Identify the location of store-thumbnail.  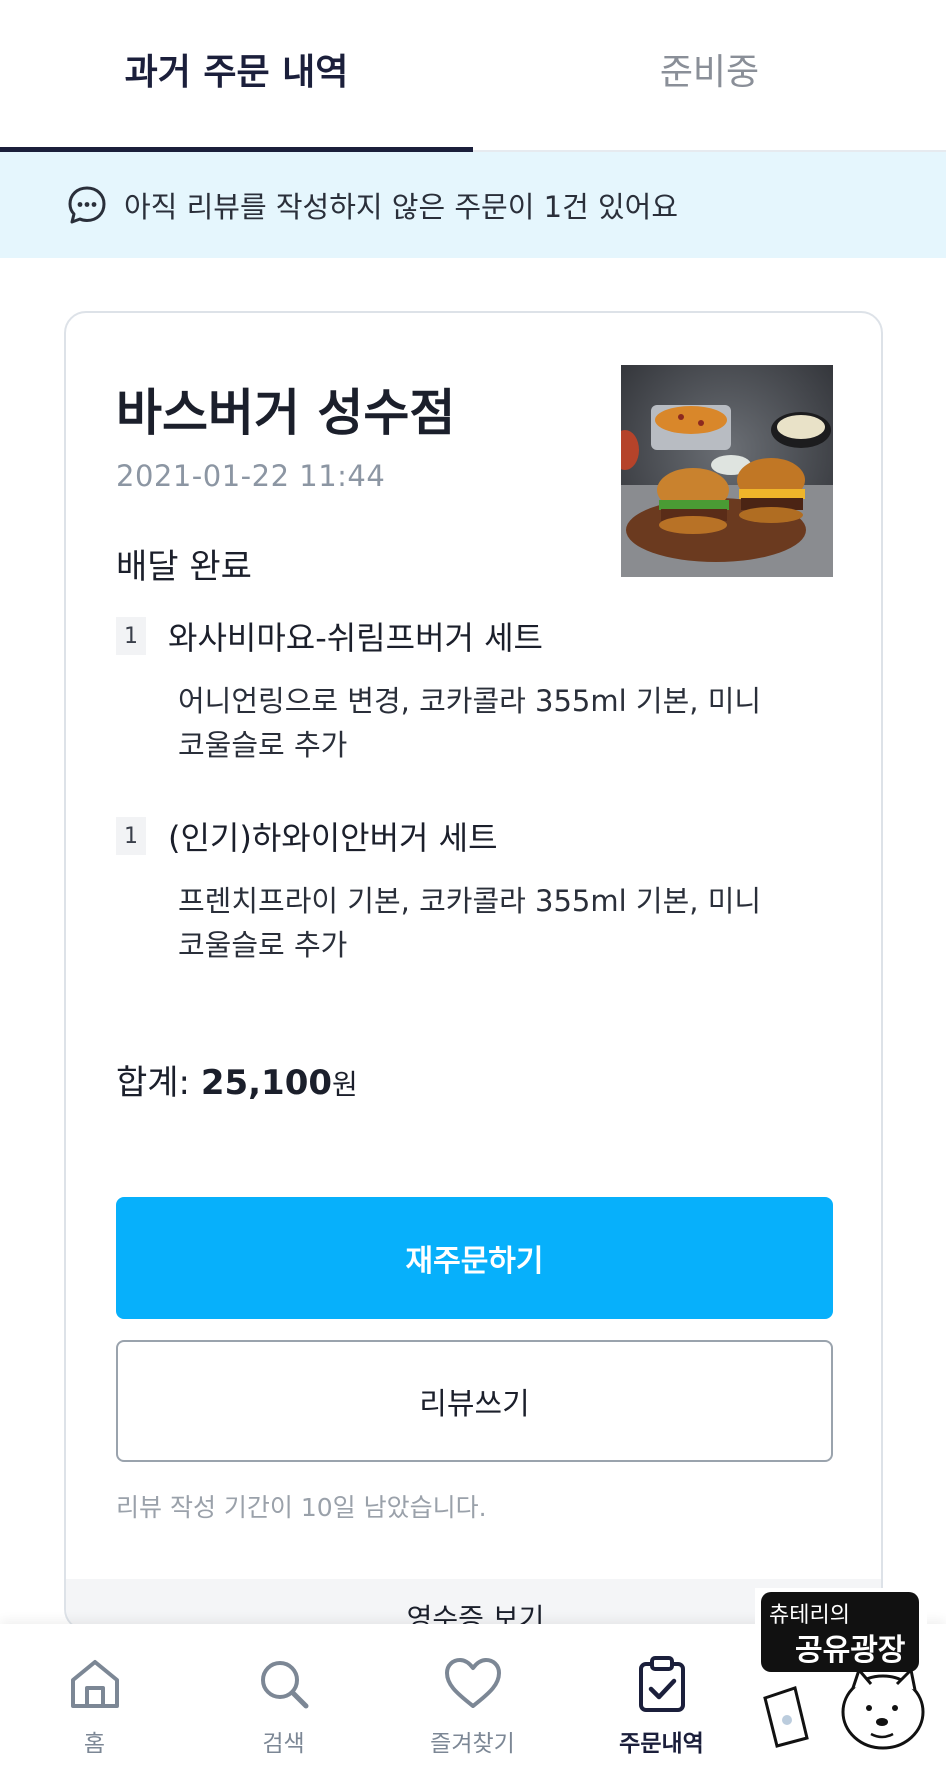
(727, 471).